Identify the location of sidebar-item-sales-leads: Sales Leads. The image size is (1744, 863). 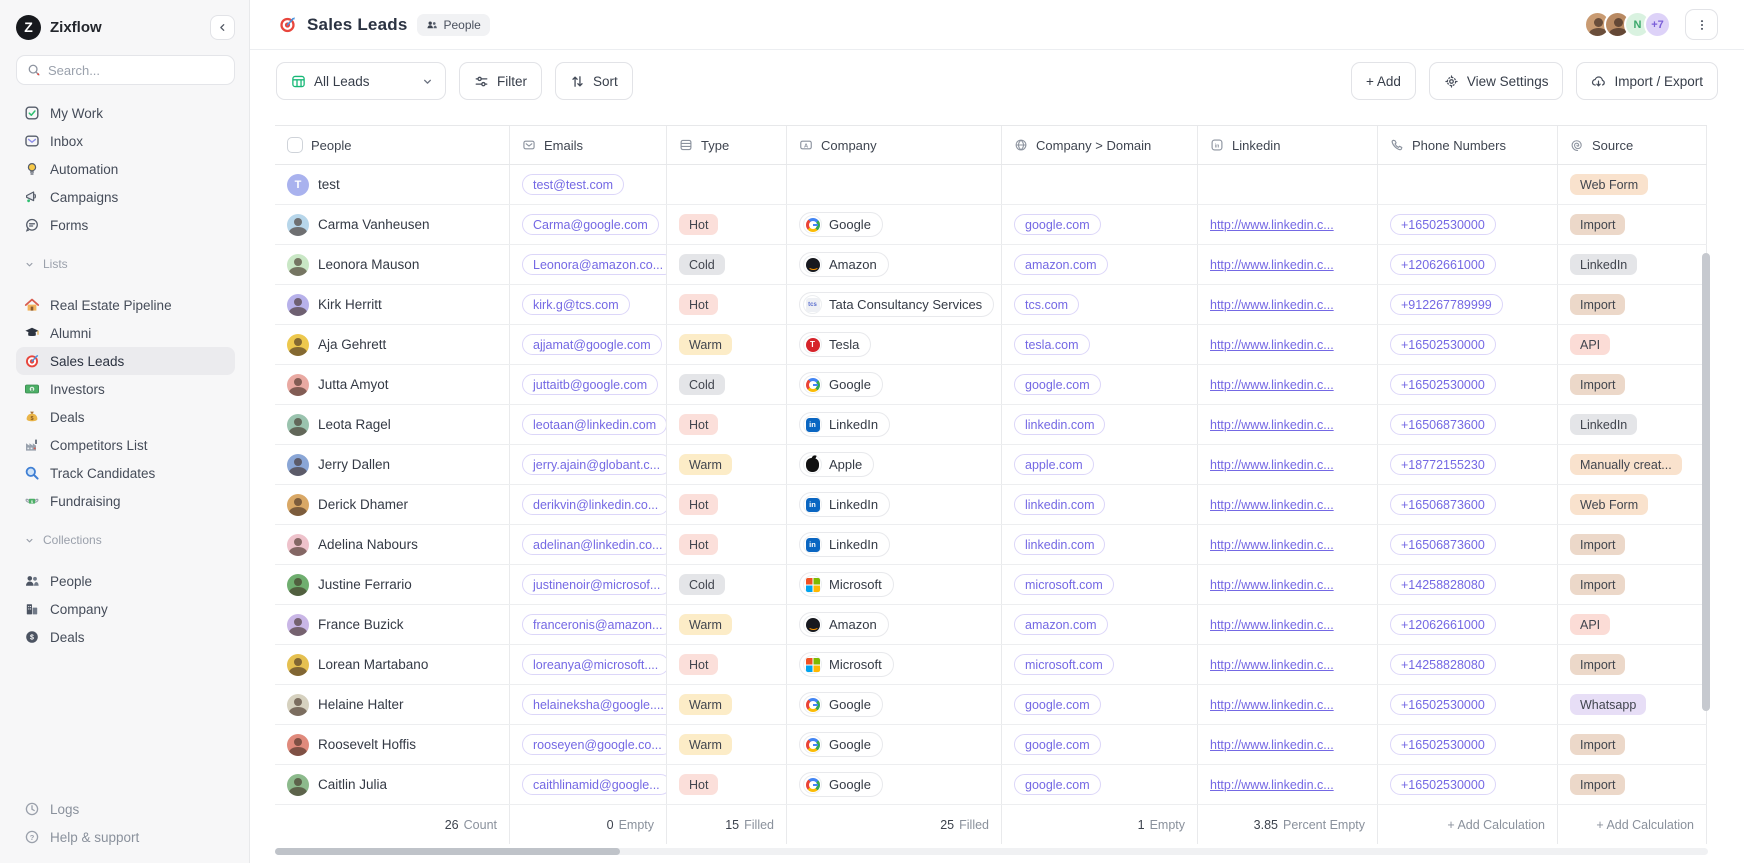
(125, 361).